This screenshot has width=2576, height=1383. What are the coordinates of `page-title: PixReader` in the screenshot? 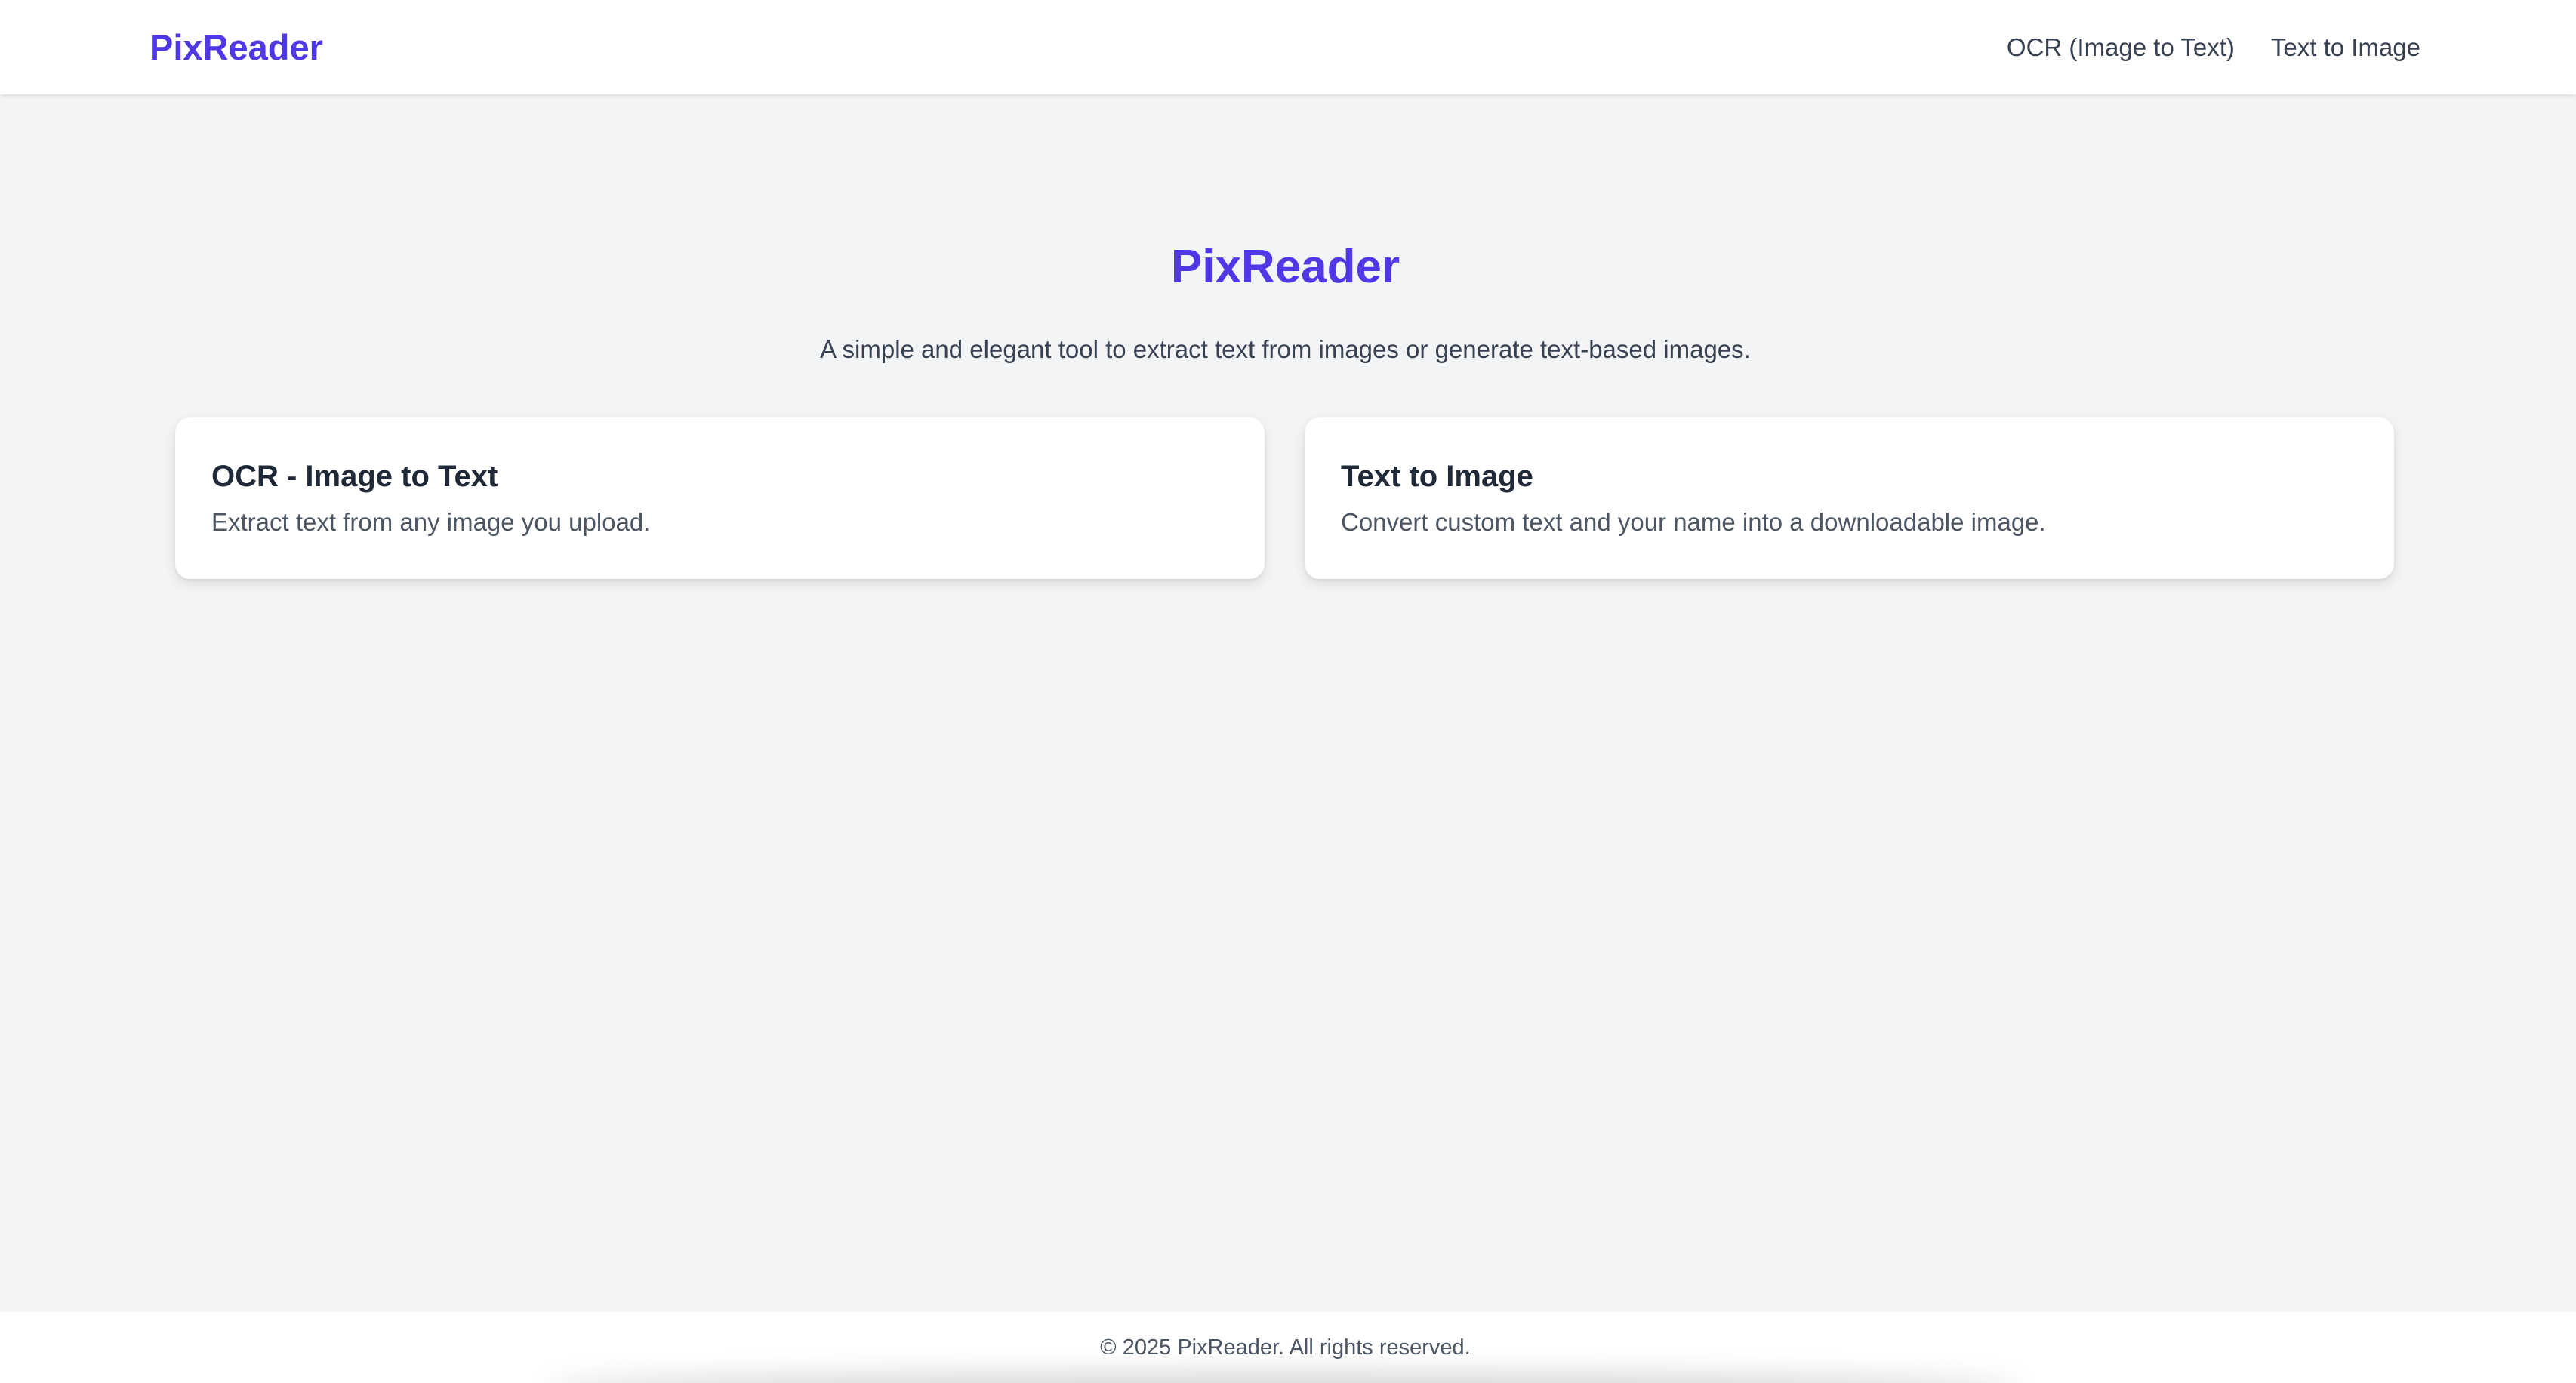 It's located at (1285, 267).